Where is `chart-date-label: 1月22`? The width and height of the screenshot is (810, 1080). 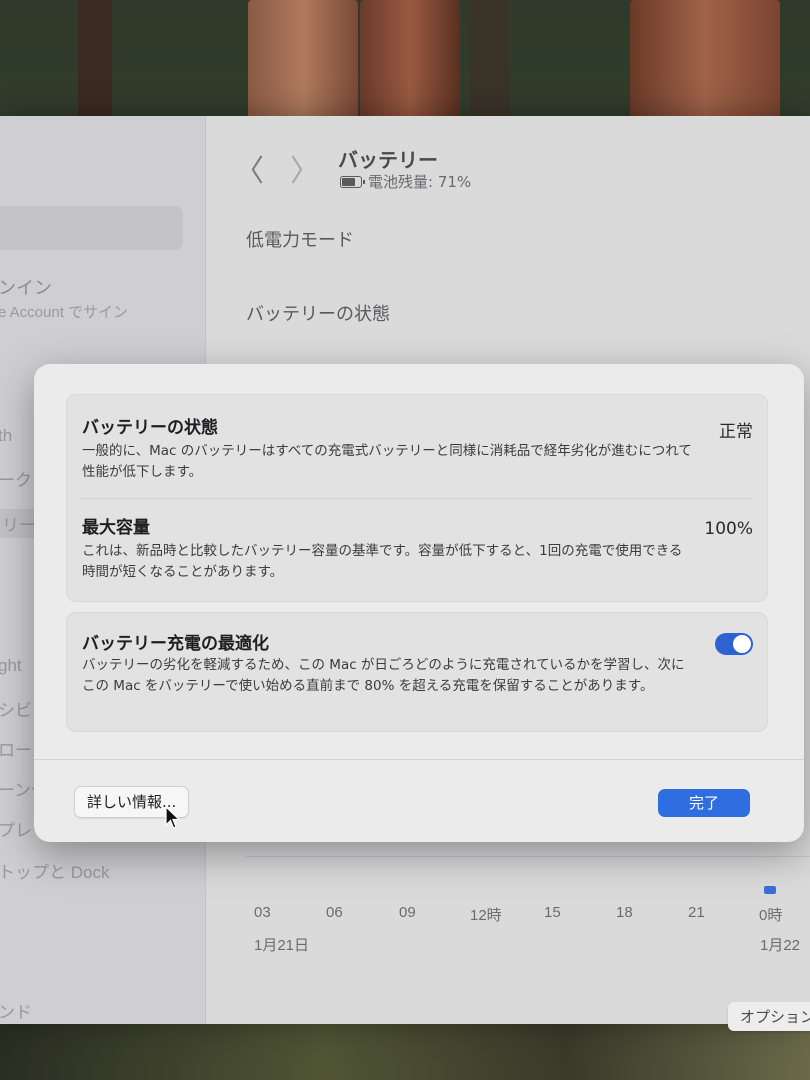
chart-date-label: 1月22 is located at coordinates (780, 945).